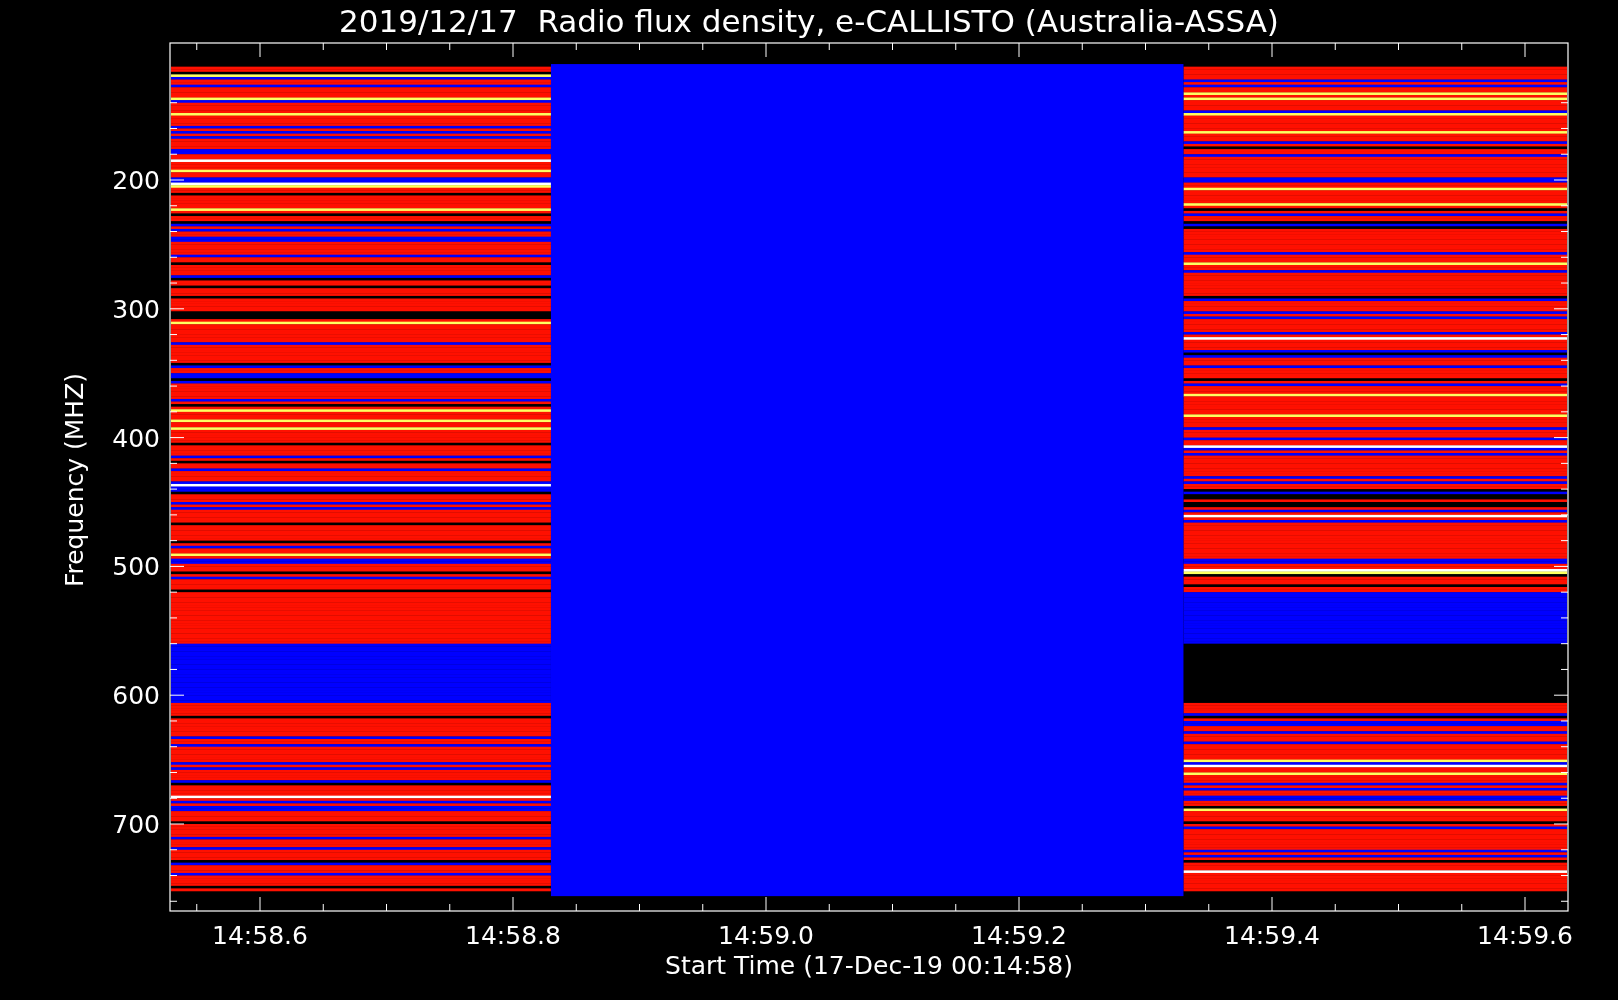 The width and height of the screenshot is (1618, 1000). I want to click on x-tick-label: 14:59.4, so click(1272, 935).